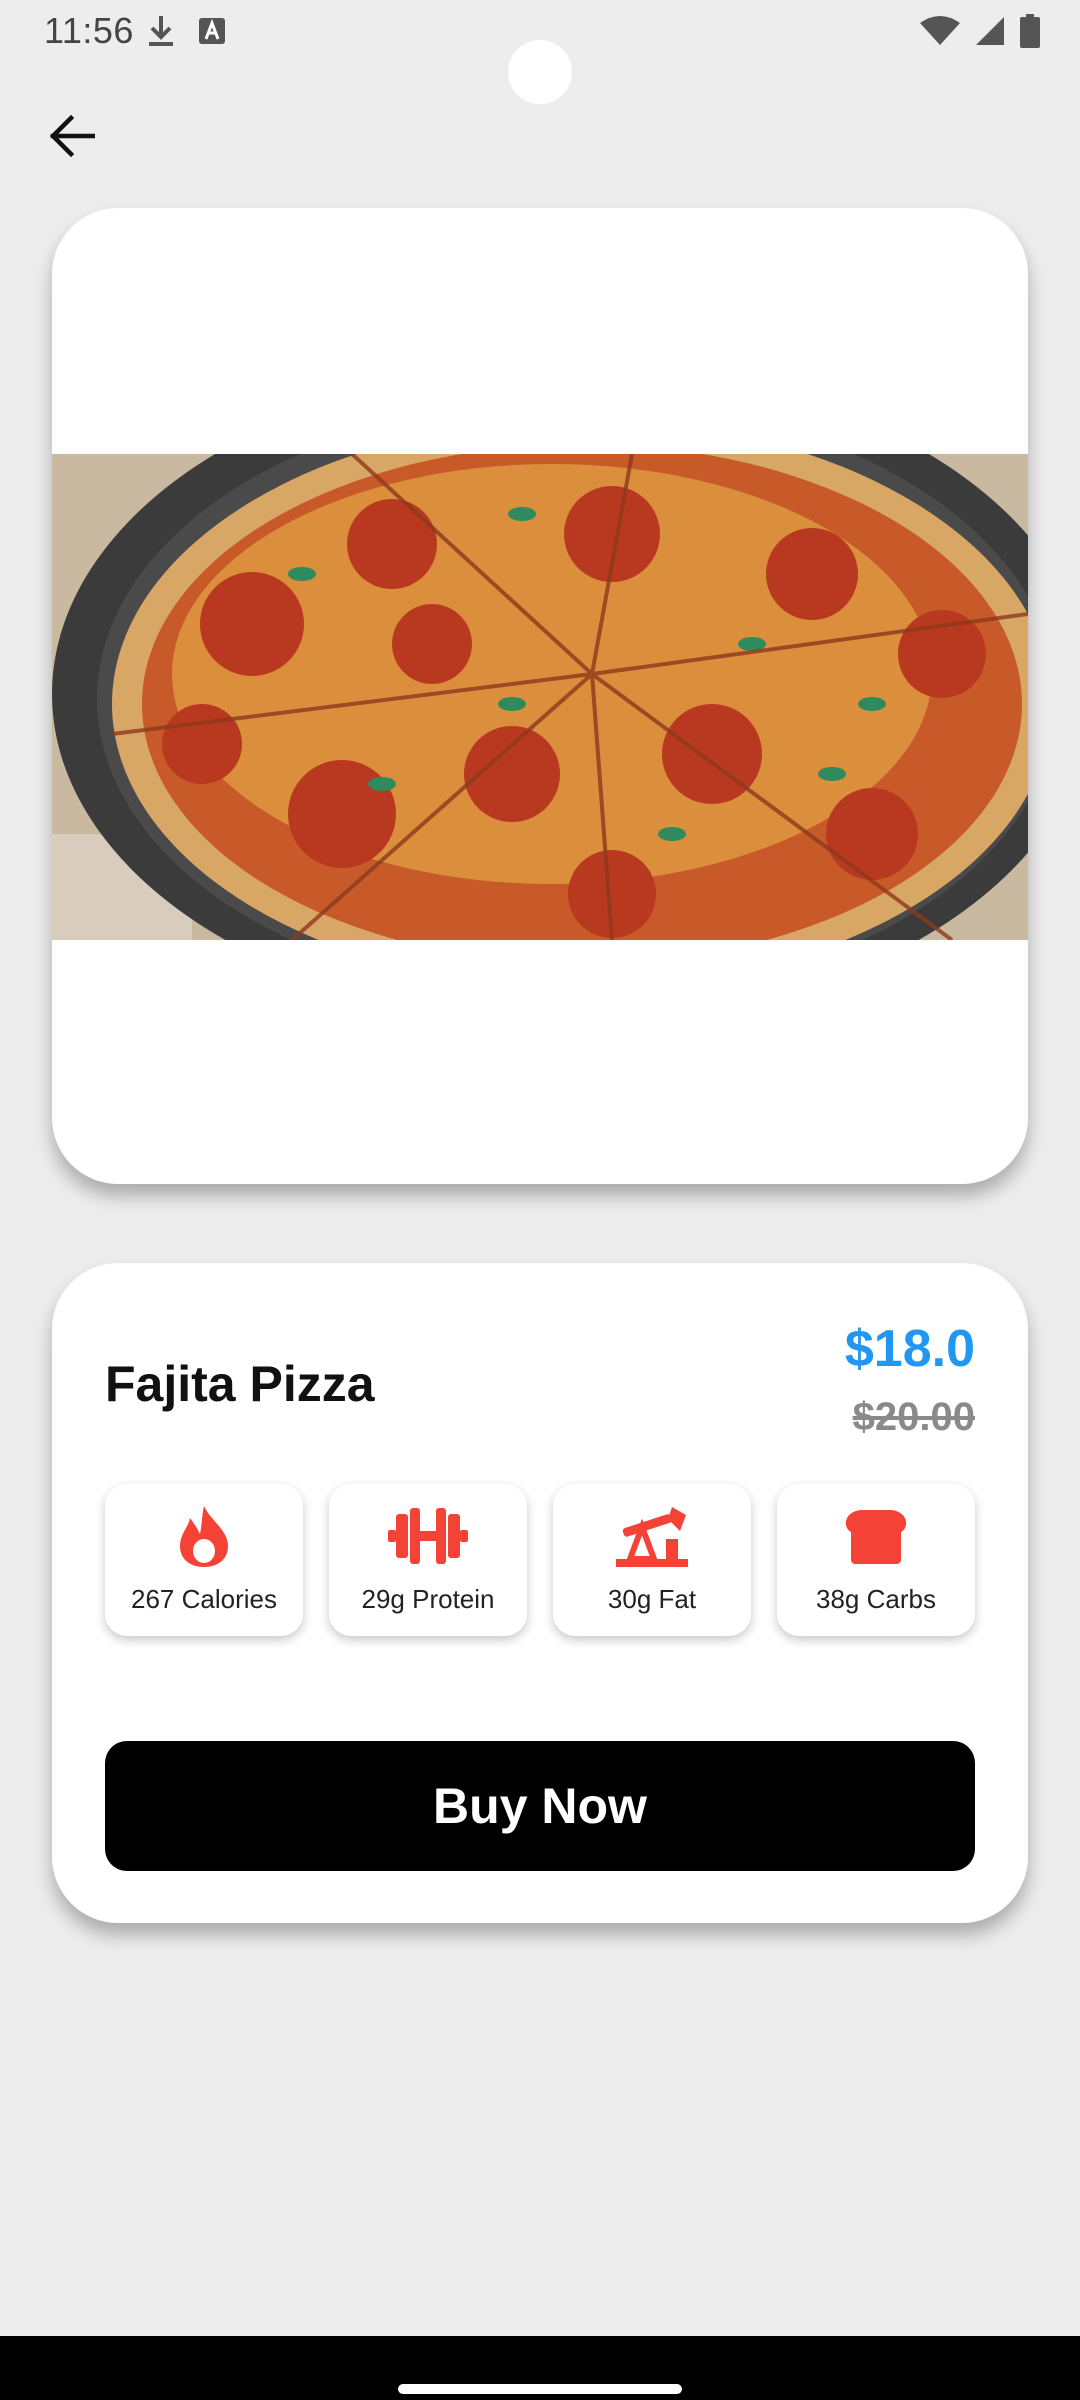  What do you see at coordinates (89, 30) in the screenshot?
I see `status-time: 11:56` at bounding box center [89, 30].